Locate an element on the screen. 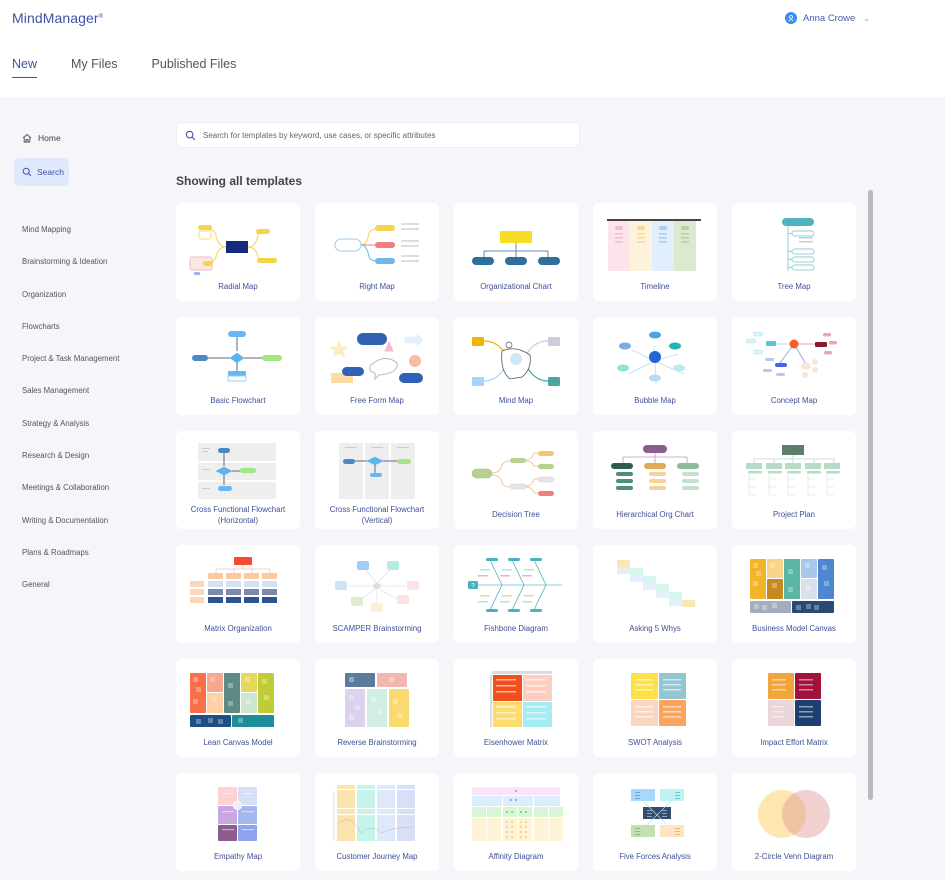 Image resolution: width=945 pixels, height=880 pixels. template-card: Concept Map is located at coordinates (794, 366).